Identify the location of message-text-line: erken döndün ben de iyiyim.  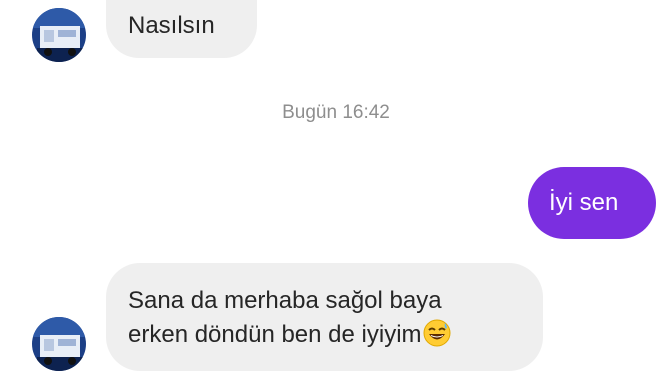
(289, 337).